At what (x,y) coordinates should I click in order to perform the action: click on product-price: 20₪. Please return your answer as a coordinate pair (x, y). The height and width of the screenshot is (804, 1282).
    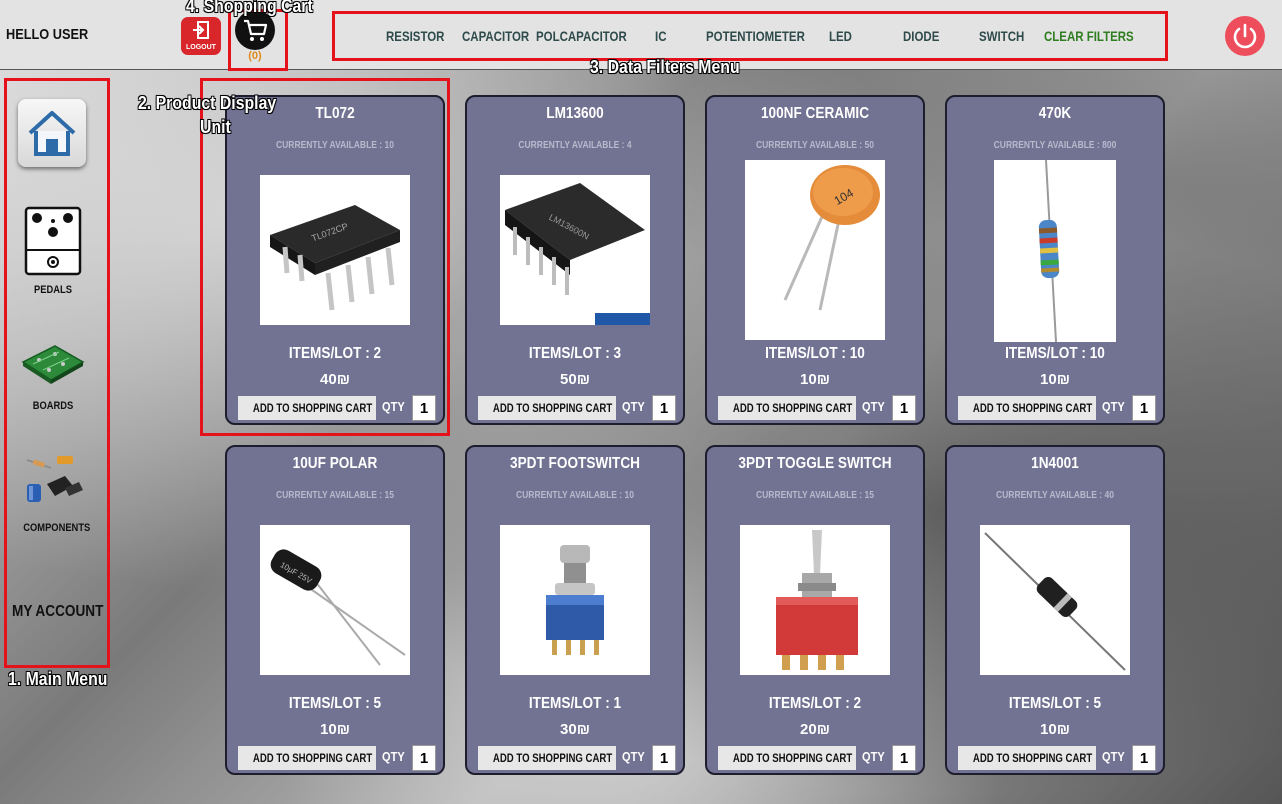
    Looking at the image, I should click on (815, 729).